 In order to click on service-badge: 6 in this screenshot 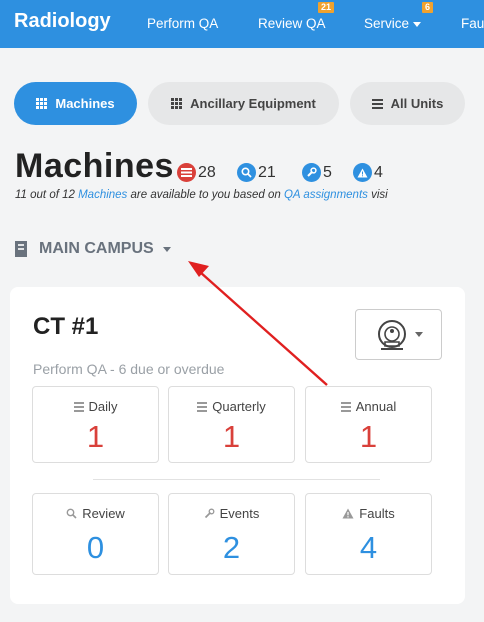, I will do `click(428, 7)`.